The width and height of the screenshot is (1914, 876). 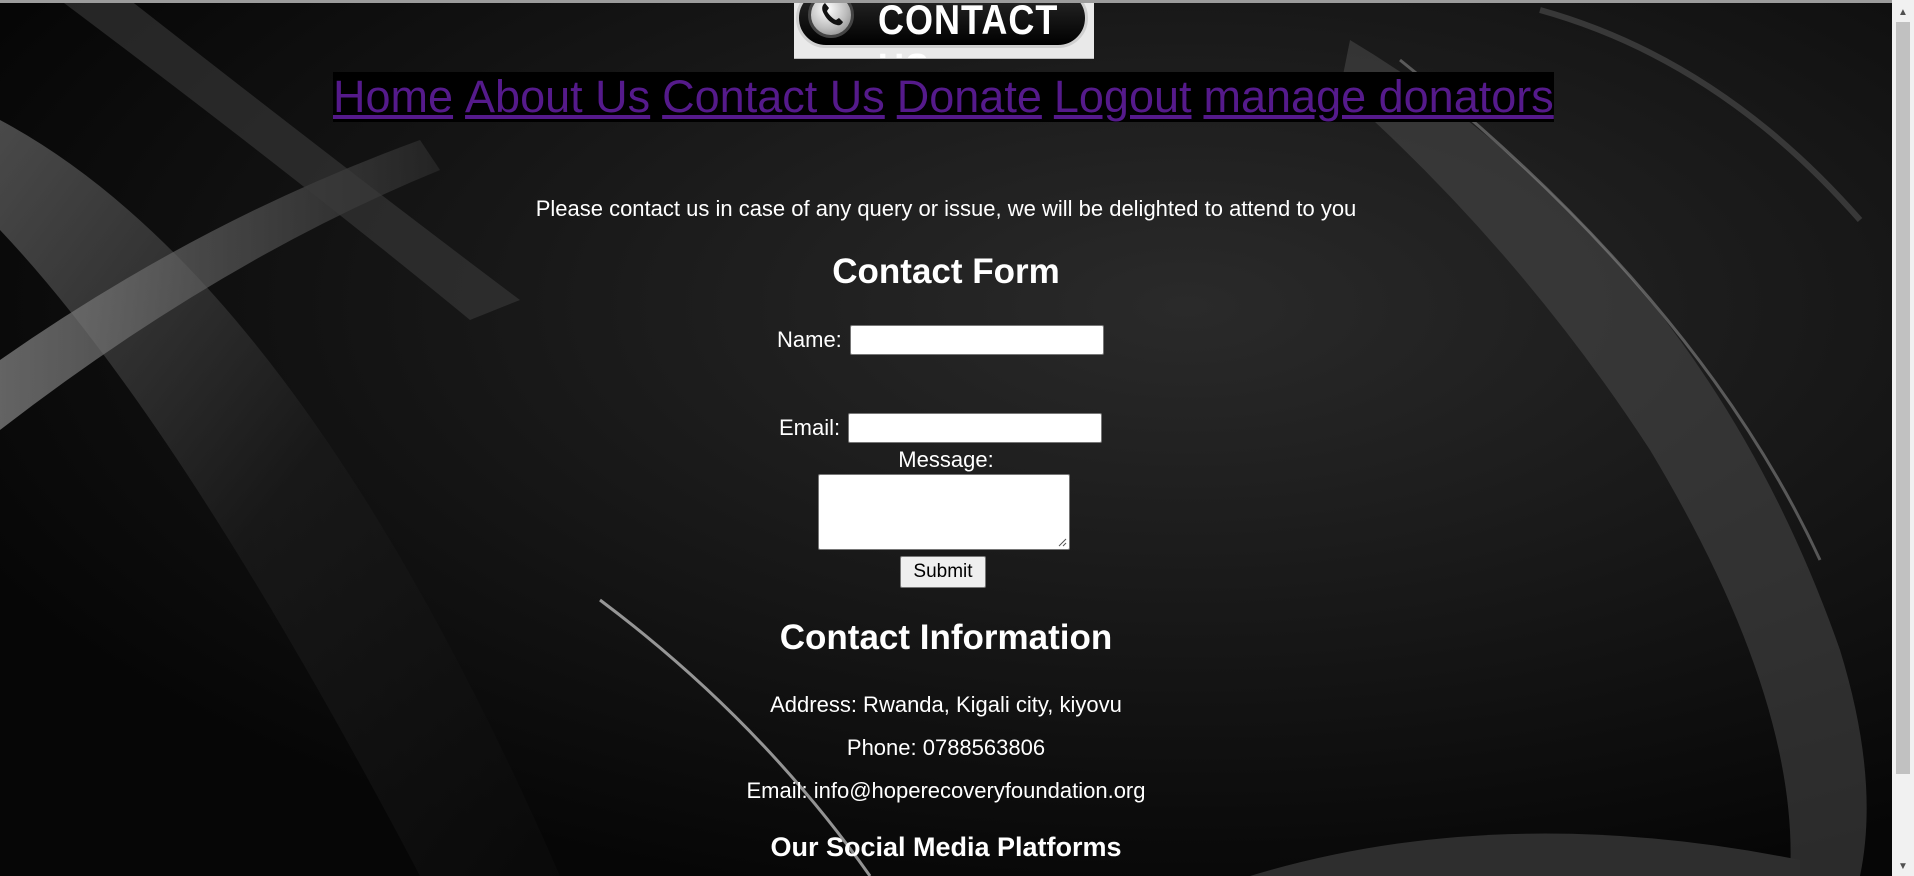 I want to click on contact-information-heading: Contact Information, so click(x=946, y=637).